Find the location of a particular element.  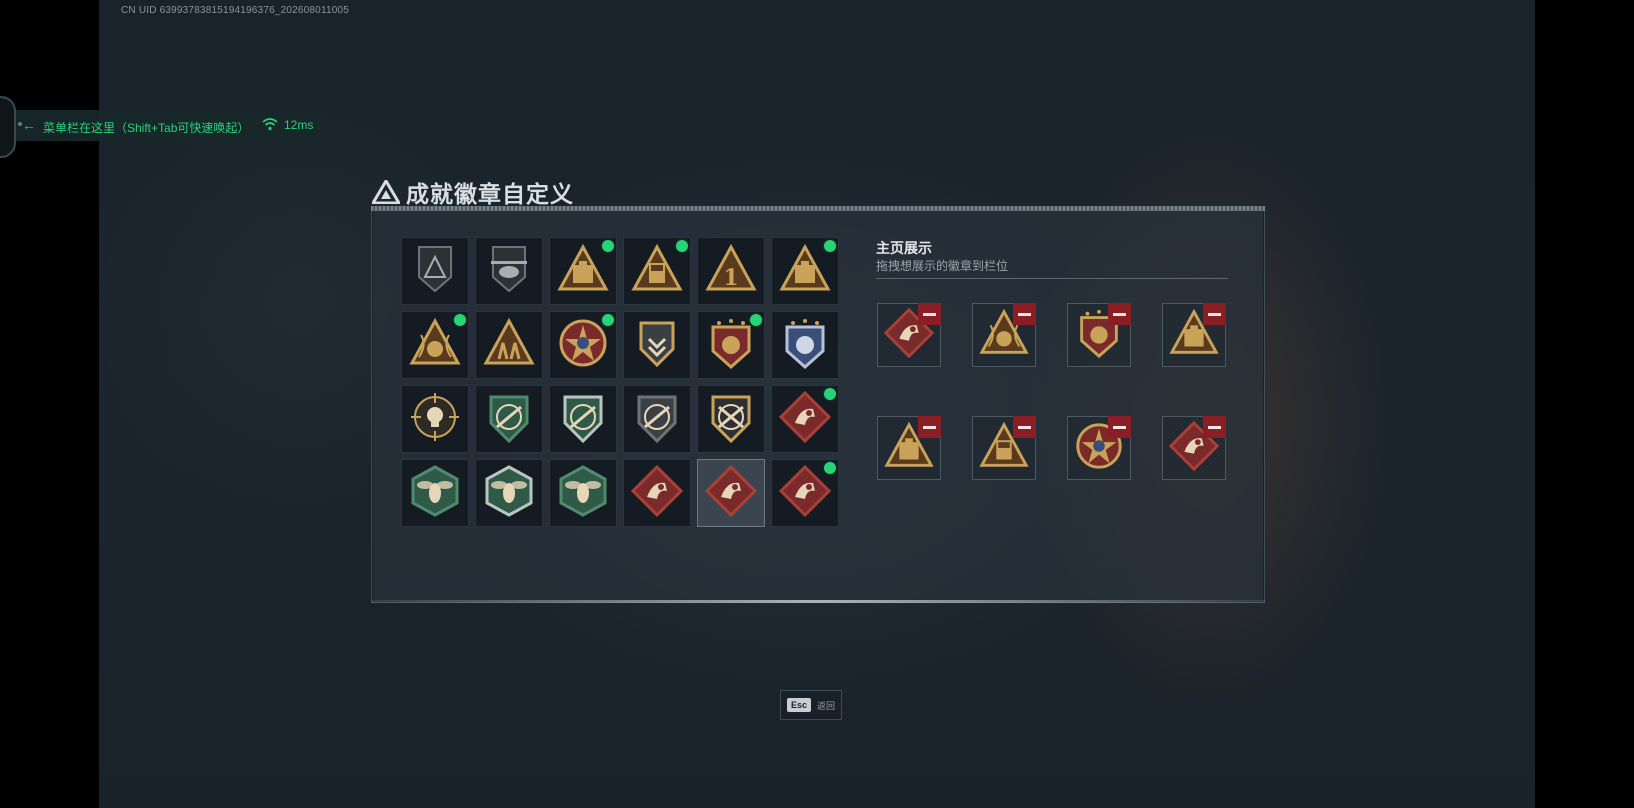

gold-shield-chevron-badge-icon is located at coordinates (657, 345).